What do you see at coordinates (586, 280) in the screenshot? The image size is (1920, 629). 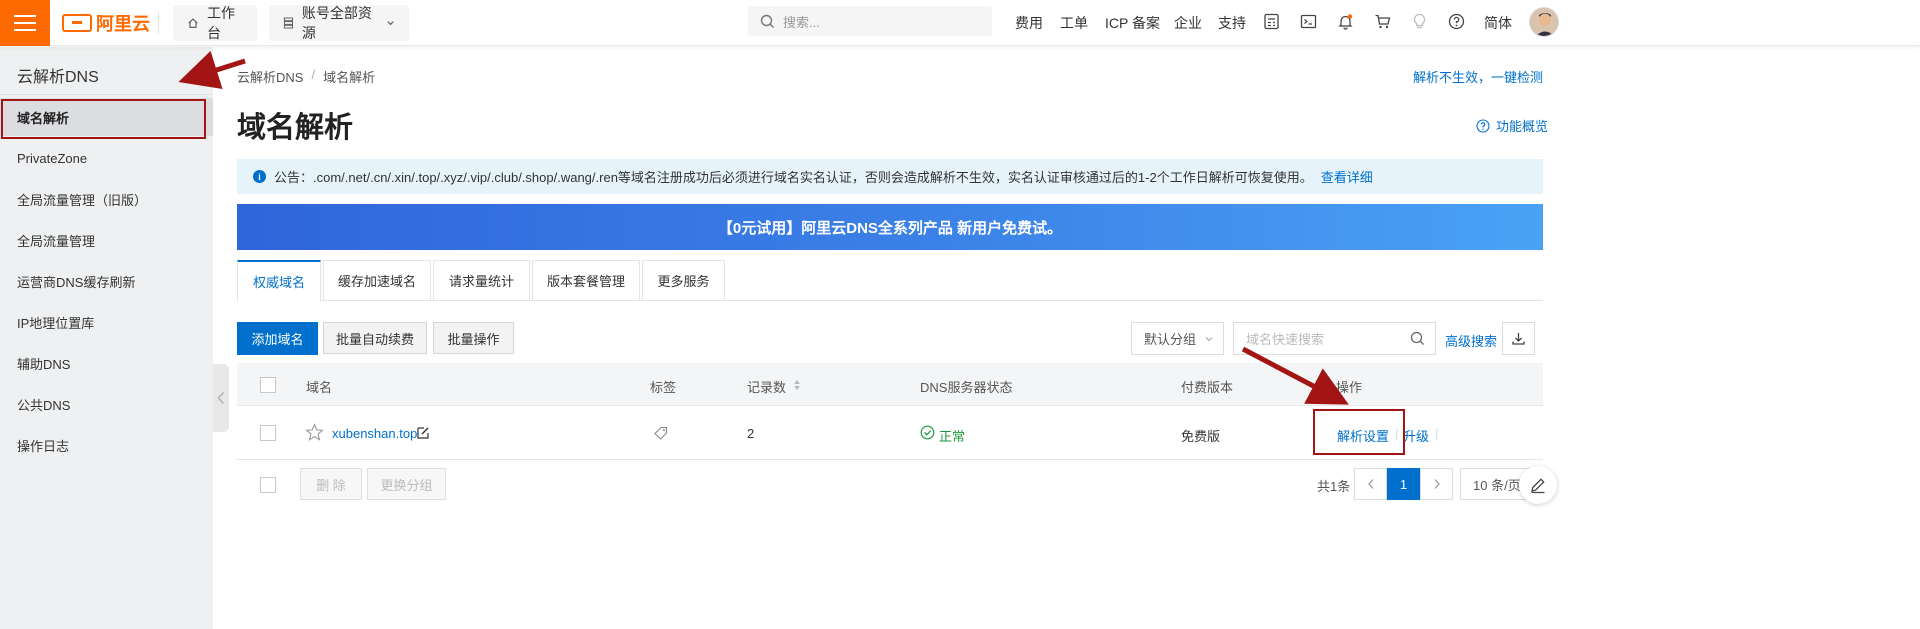 I see `tab-plan-management: 版本套餐管理` at bounding box center [586, 280].